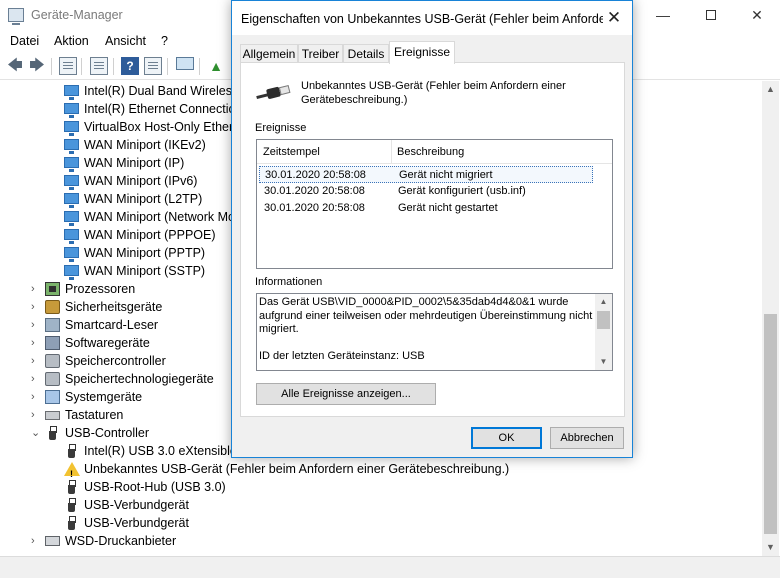  Describe the element at coordinates (36, 433) in the screenshot. I see `collapse-chevron-icon: ⌄` at that location.